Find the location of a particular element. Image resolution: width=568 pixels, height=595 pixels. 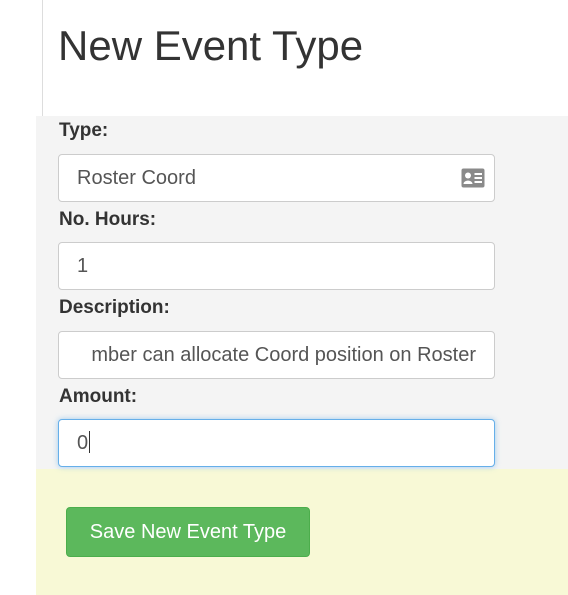

type-input: Roster Coord is located at coordinates (276, 178).